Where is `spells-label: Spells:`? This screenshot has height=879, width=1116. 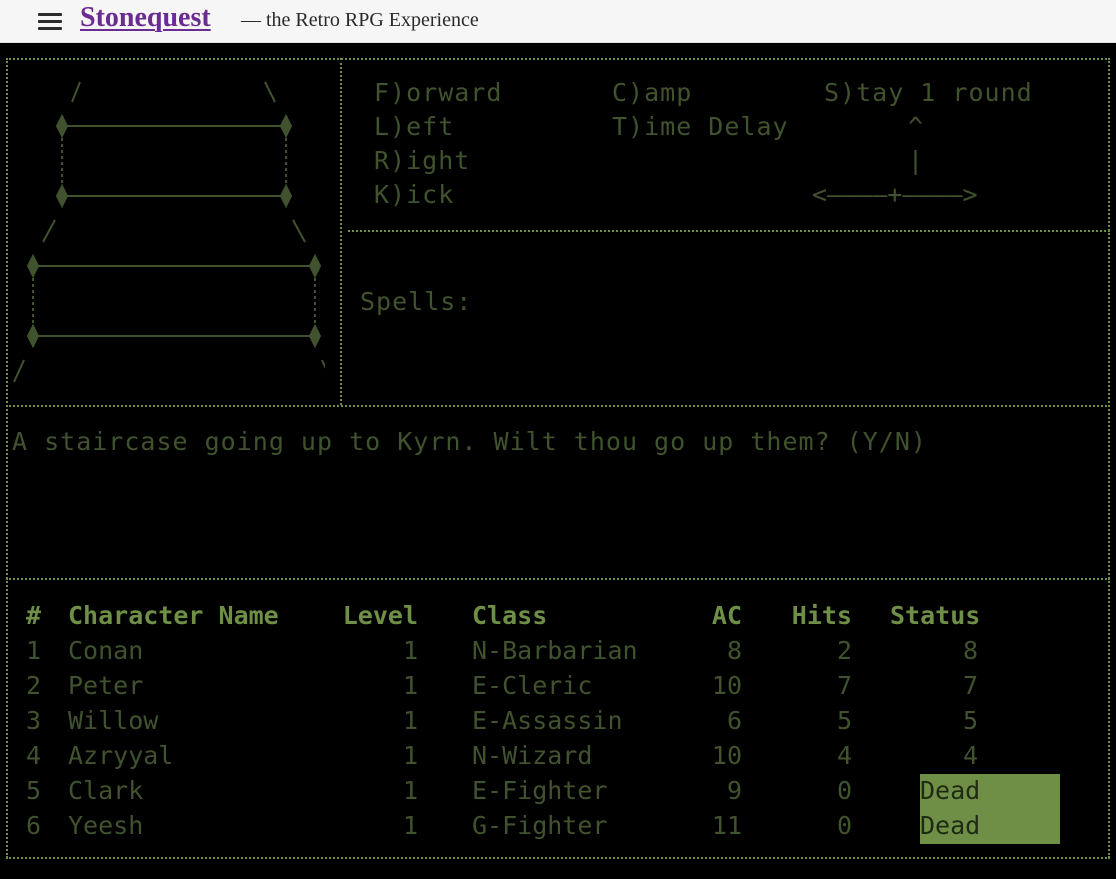
spells-label: Spells: is located at coordinates (416, 301).